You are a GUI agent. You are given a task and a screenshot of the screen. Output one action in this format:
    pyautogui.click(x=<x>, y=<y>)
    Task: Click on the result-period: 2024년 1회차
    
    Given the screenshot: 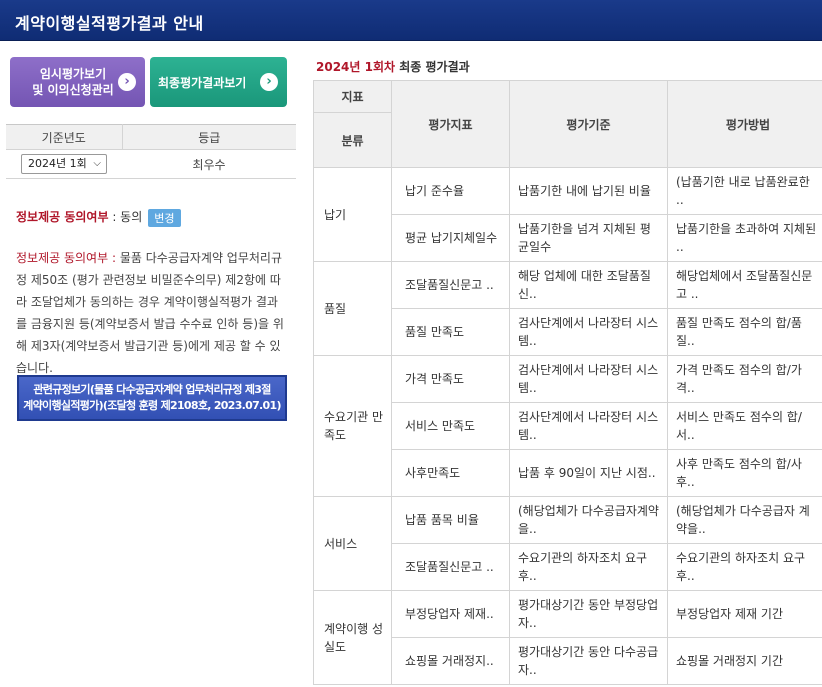 What is the action you would take?
    pyautogui.click(x=356, y=67)
    